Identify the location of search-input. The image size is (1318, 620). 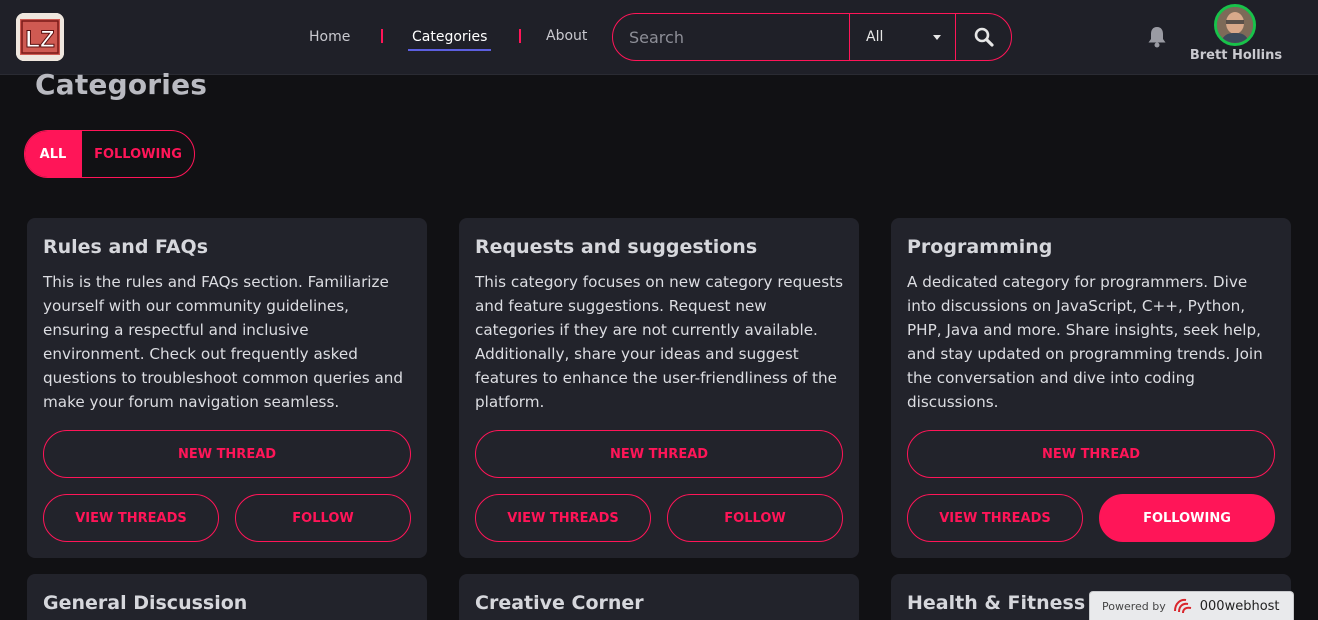
(731, 37).